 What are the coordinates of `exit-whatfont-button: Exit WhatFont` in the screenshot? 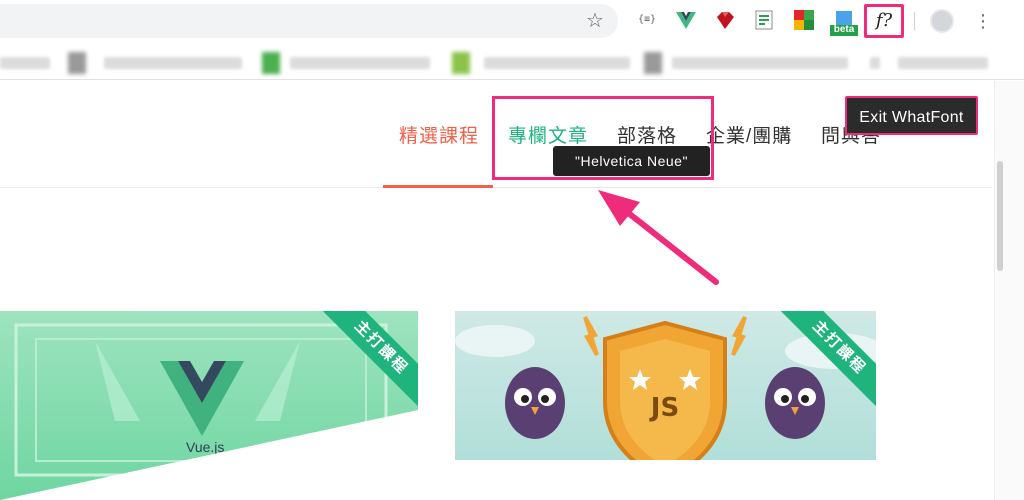 It's located at (911, 115).